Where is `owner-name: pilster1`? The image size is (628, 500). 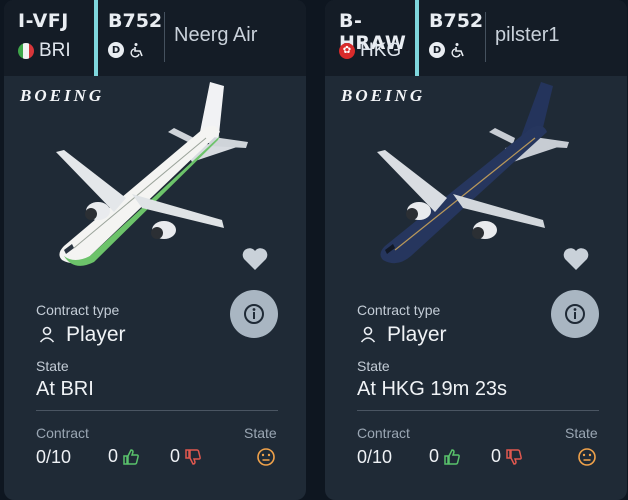
owner-name: pilster1 is located at coordinates (527, 35).